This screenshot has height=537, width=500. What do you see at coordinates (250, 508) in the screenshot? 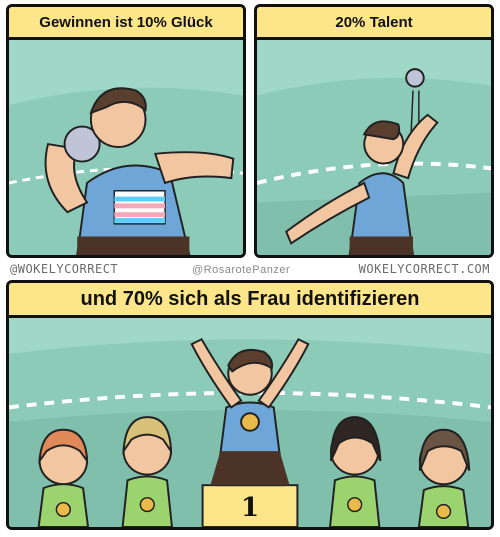
I see `podium-first-place-number: 1` at bounding box center [250, 508].